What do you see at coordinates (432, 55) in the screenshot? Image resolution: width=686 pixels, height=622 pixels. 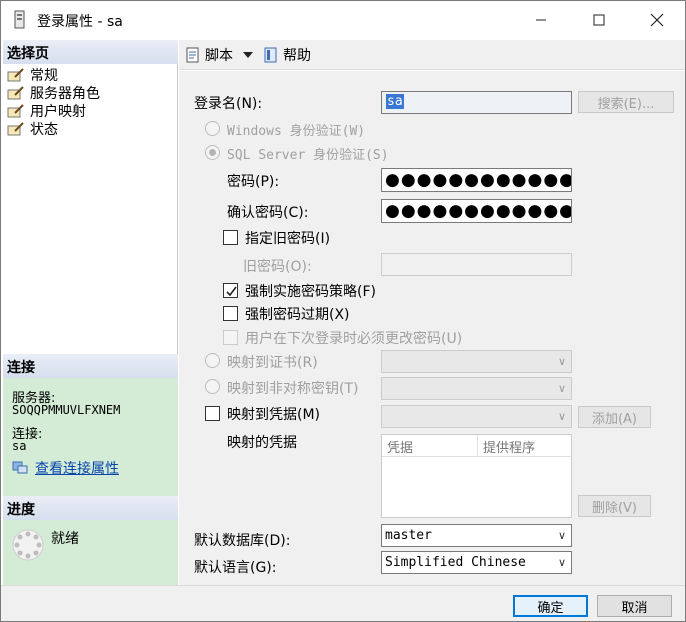 I see `toolbar: 脚本 帮助` at bounding box center [432, 55].